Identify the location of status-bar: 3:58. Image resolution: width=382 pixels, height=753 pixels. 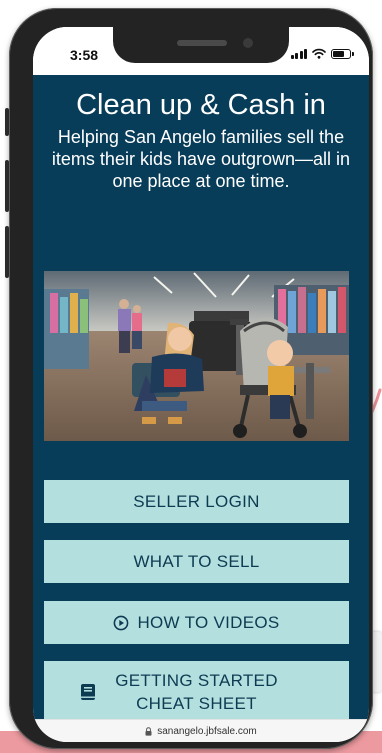
(201, 51).